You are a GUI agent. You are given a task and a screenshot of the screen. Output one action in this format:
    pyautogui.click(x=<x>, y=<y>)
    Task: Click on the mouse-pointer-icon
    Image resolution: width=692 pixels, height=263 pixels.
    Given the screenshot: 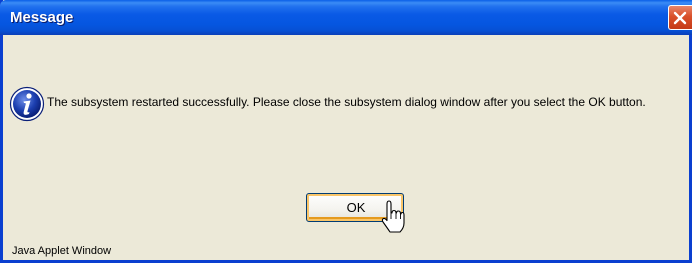 What is the action you would take?
    pyautogui.click(x=393, y=216)
    